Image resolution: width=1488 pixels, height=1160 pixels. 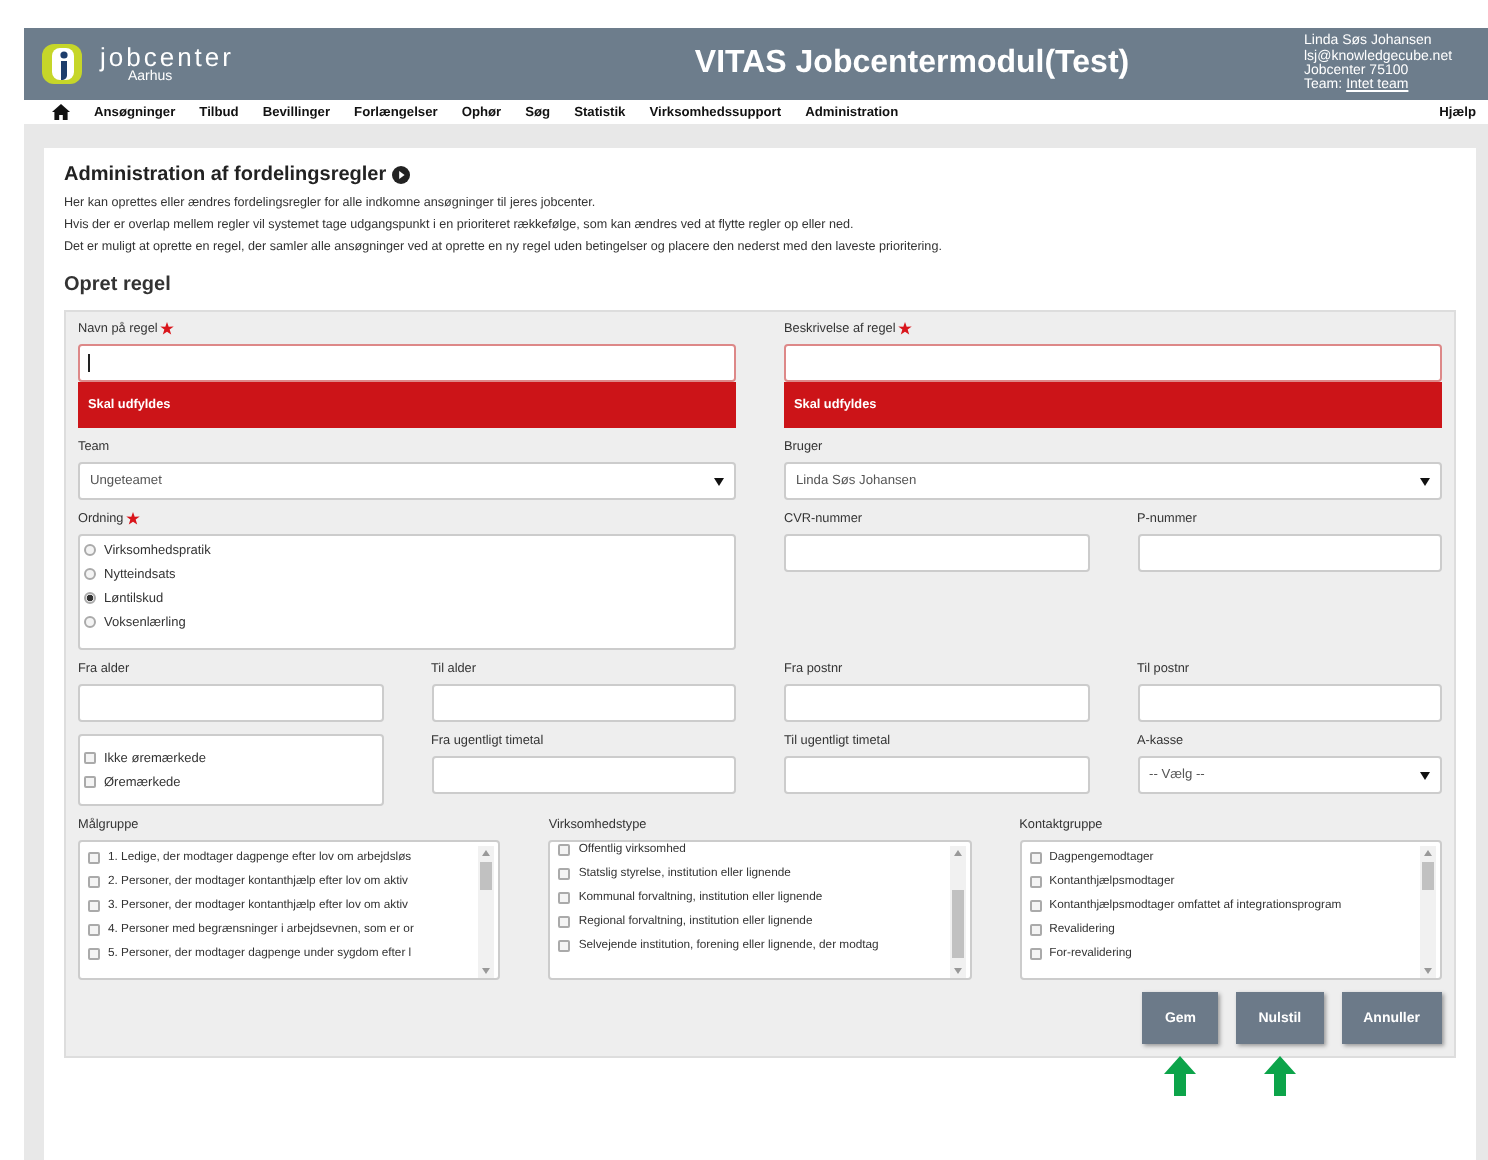 I want to click on page-heading: Administration af fordelingsregler, so click(x=225, y=175).